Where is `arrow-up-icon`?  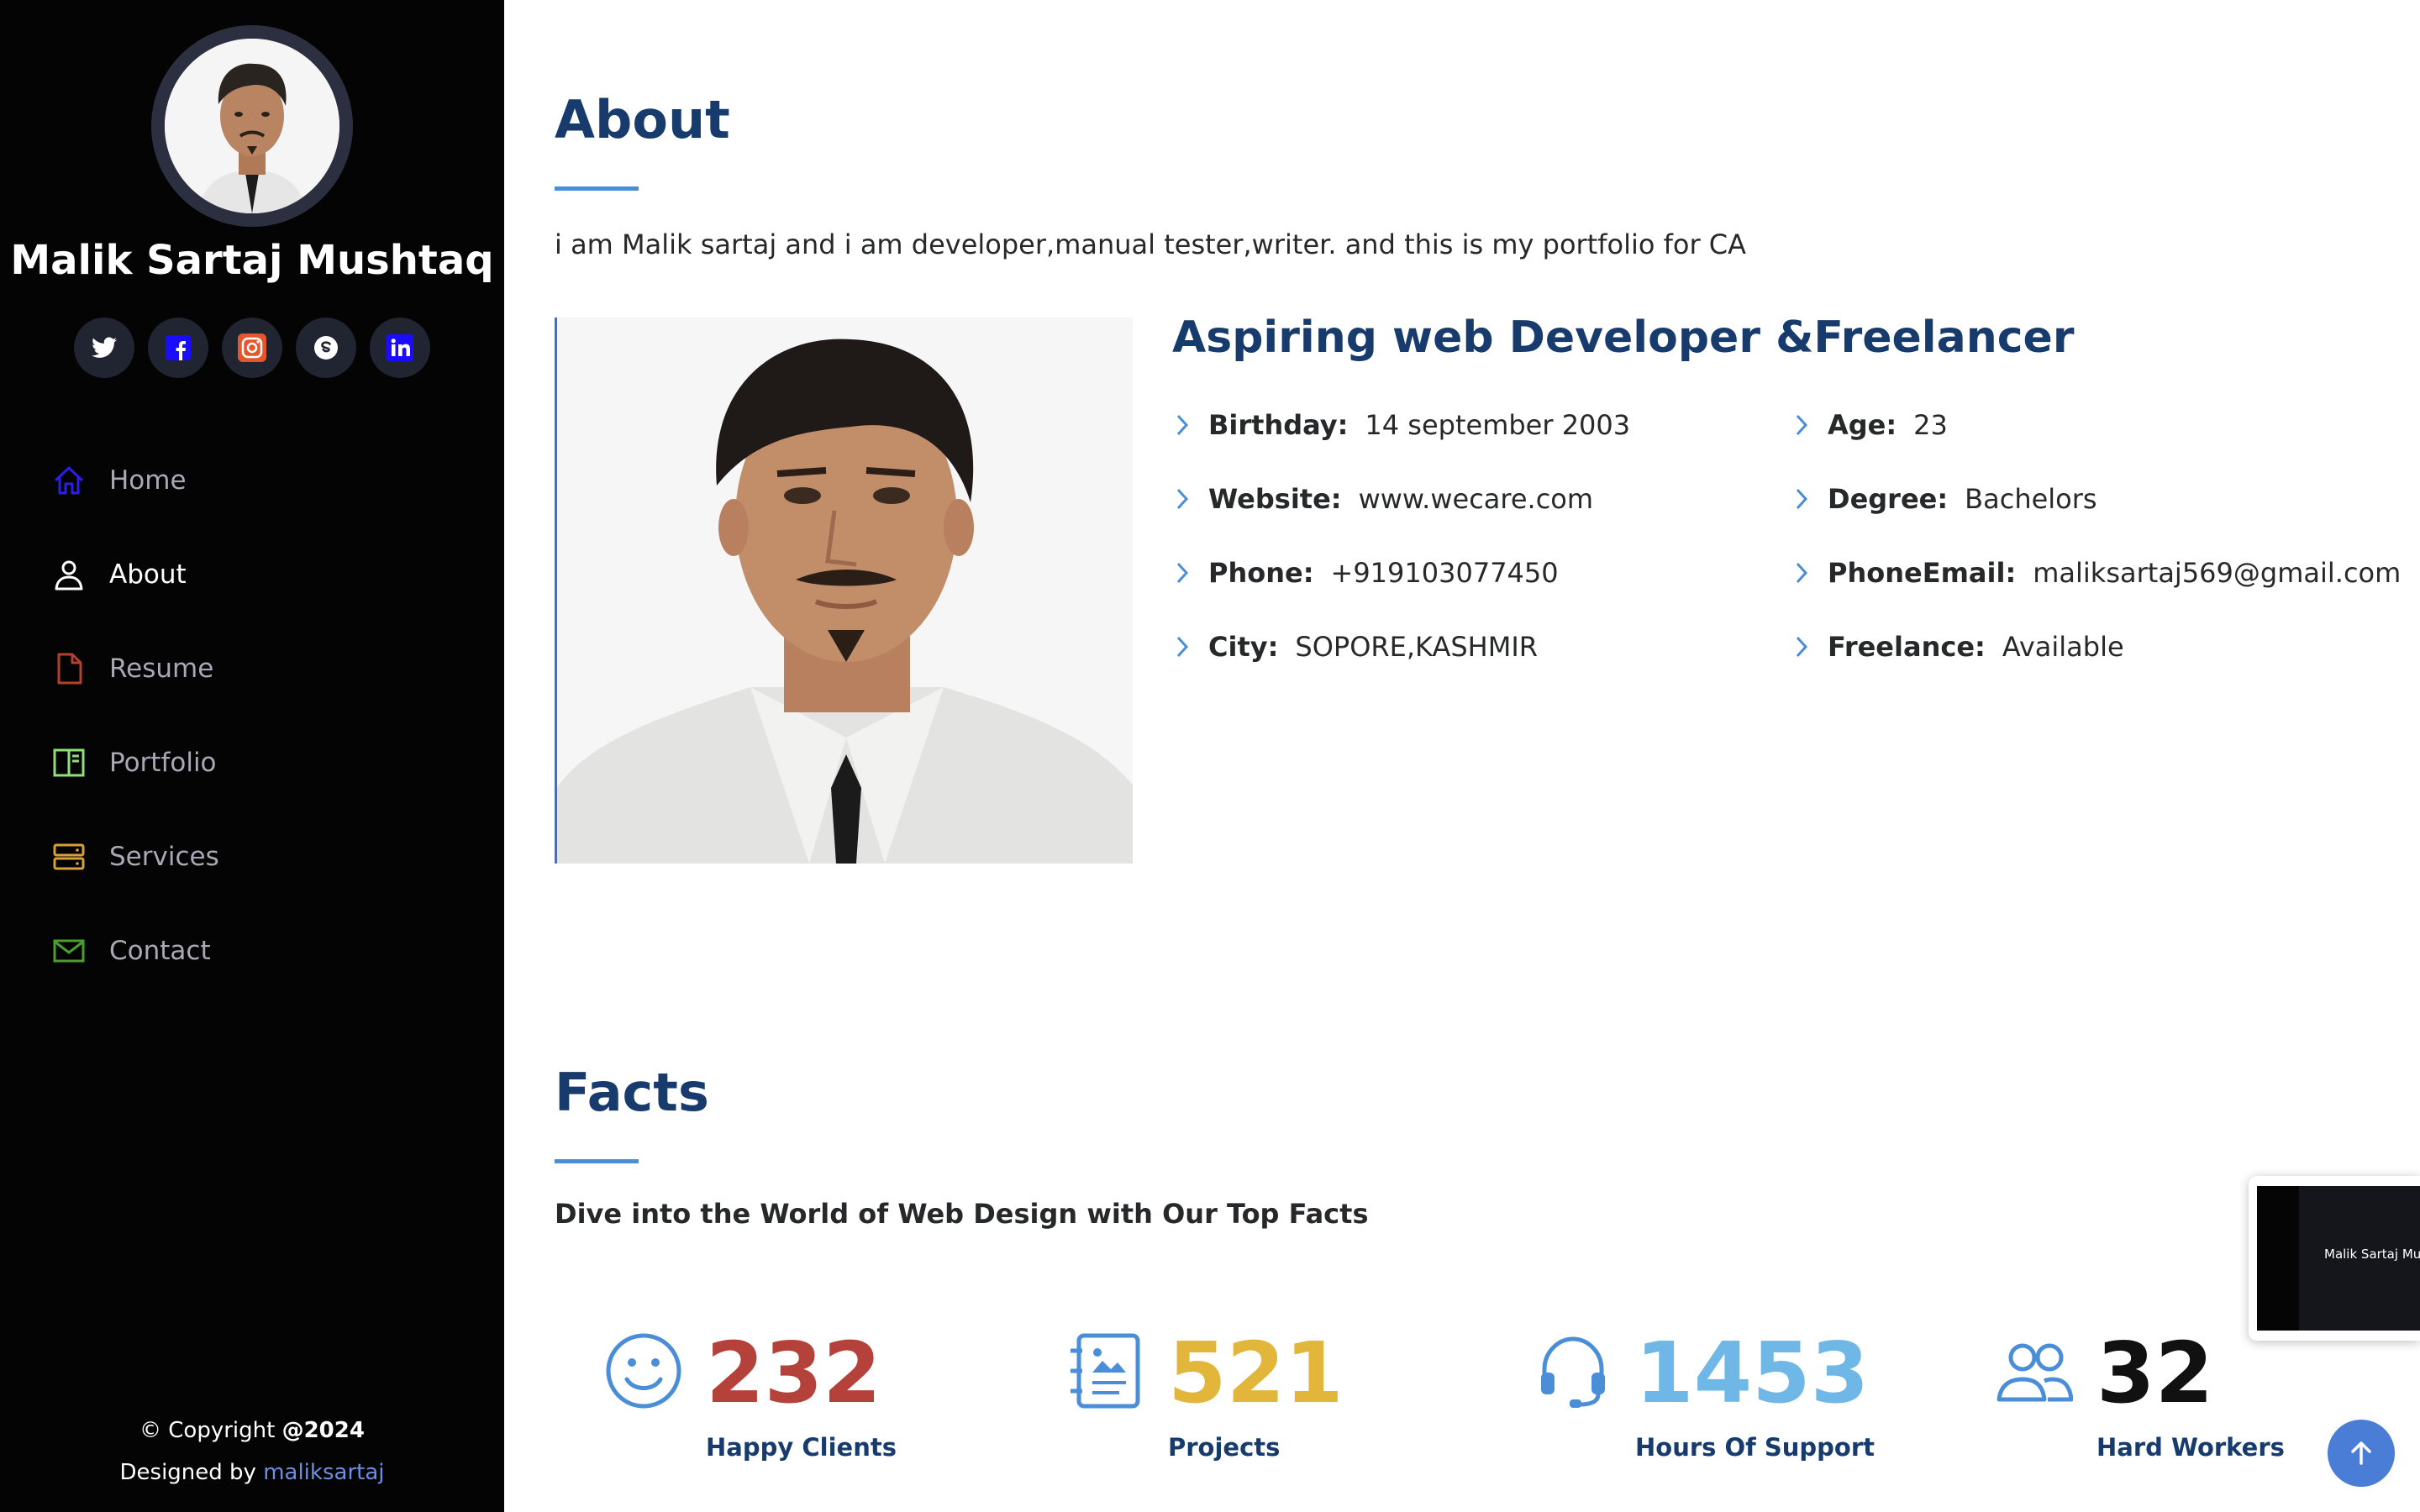 arrow-up-icon is located at coordinates (2361, 1453).